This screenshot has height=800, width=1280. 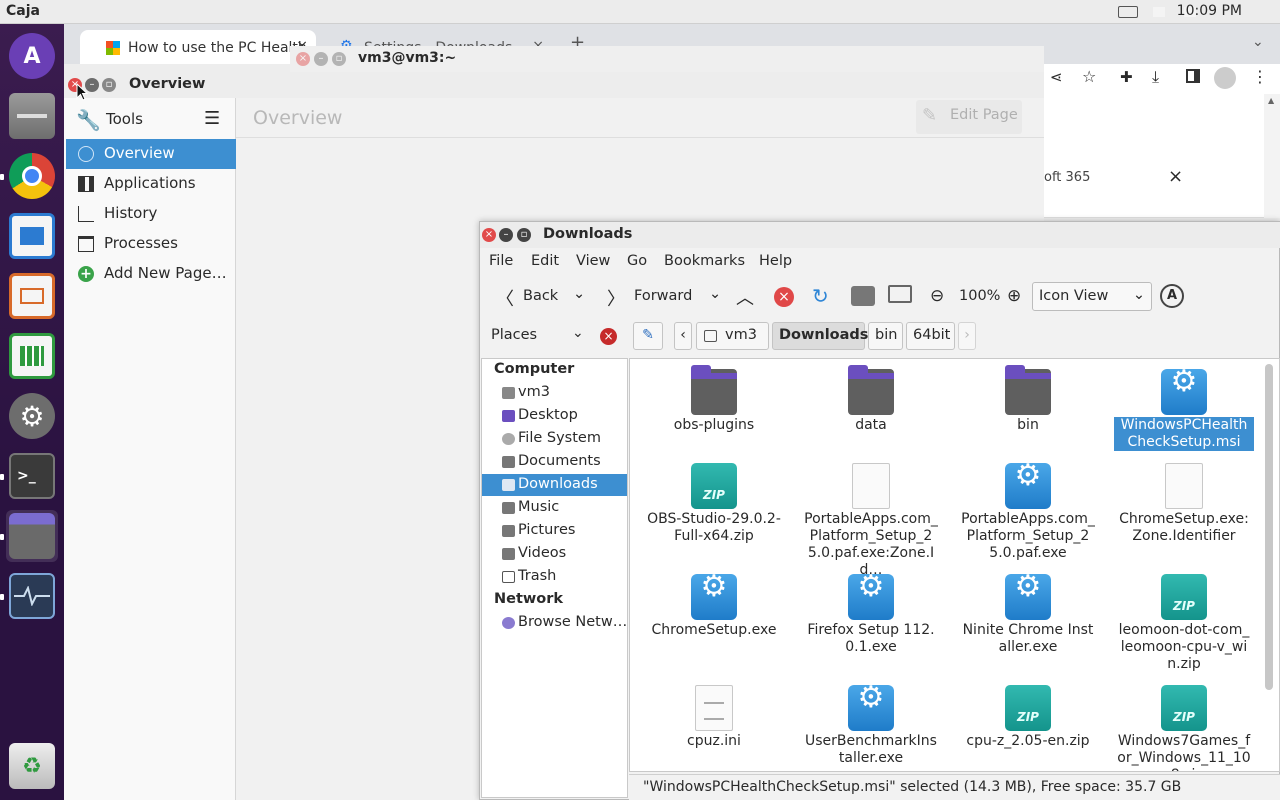 I want to click on profile-avatar, so click(x=1225, y=78).